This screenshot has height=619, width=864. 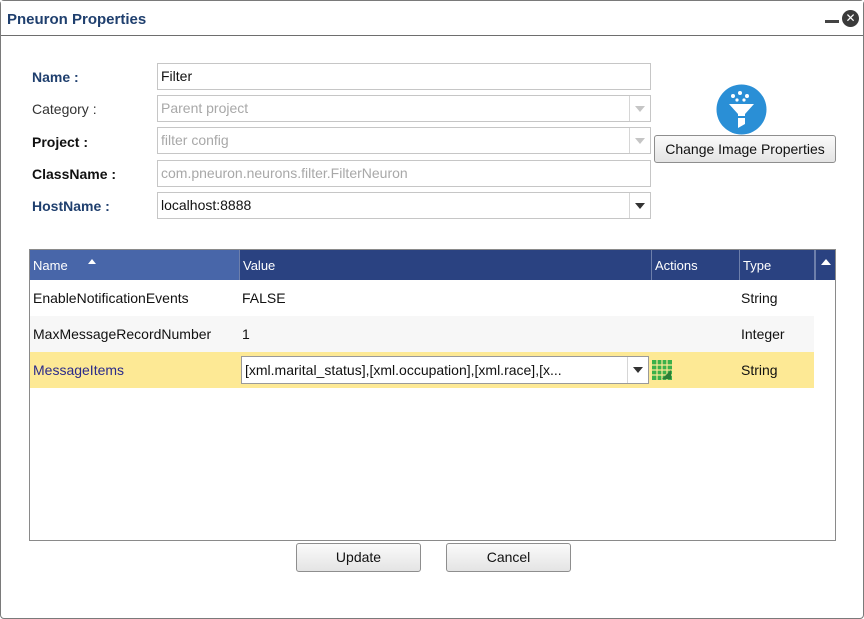 I want to click on classname-value: com.pneuron.neurons.filter.FilterNeuron, so click(x=284, y=173).